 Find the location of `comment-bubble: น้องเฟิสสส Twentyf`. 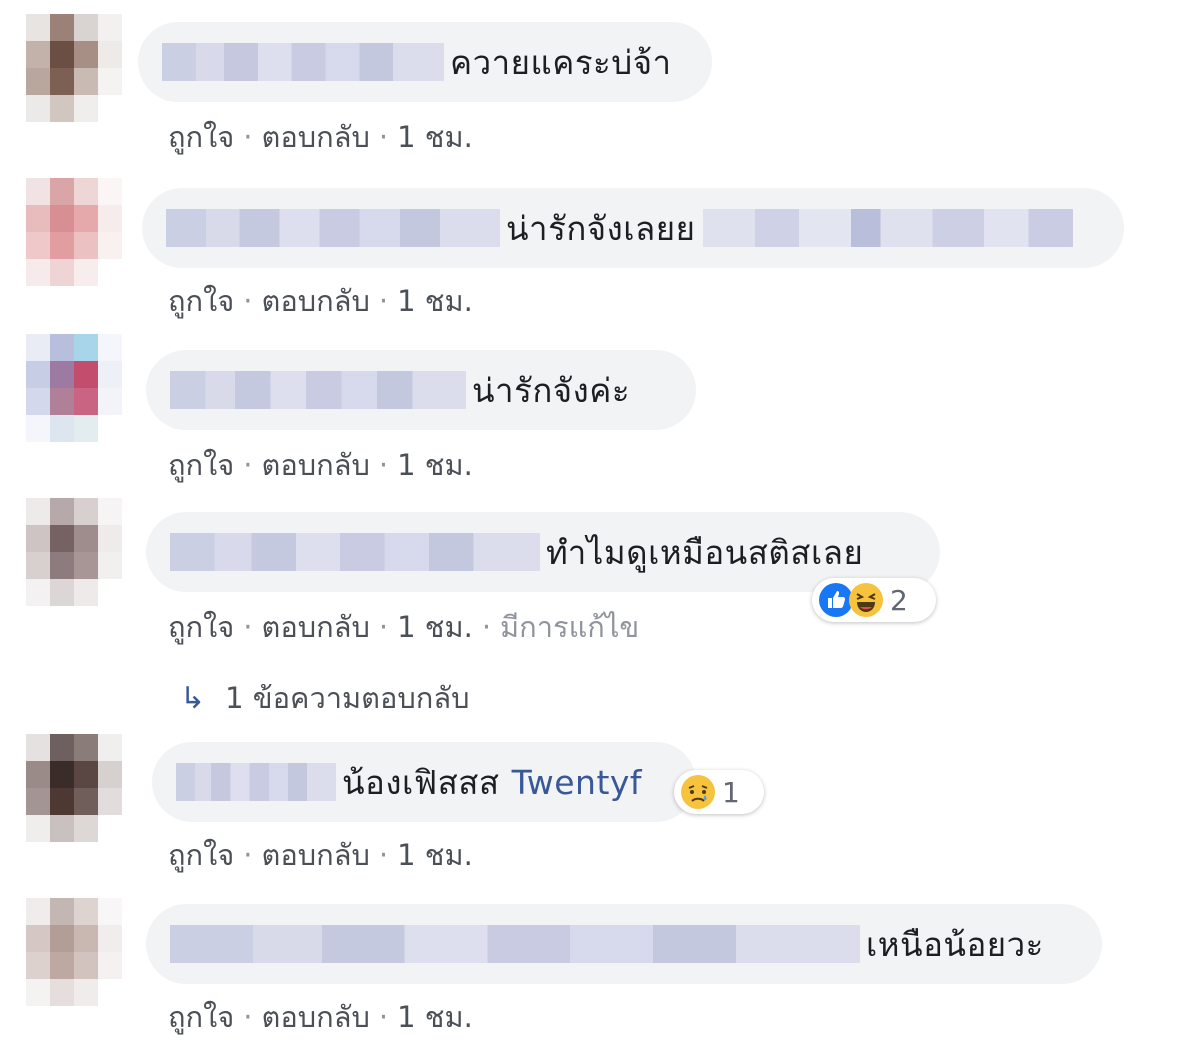

comment-bubble: น้องเฟิสสส Twentyf is located at coordinates (424, 782).